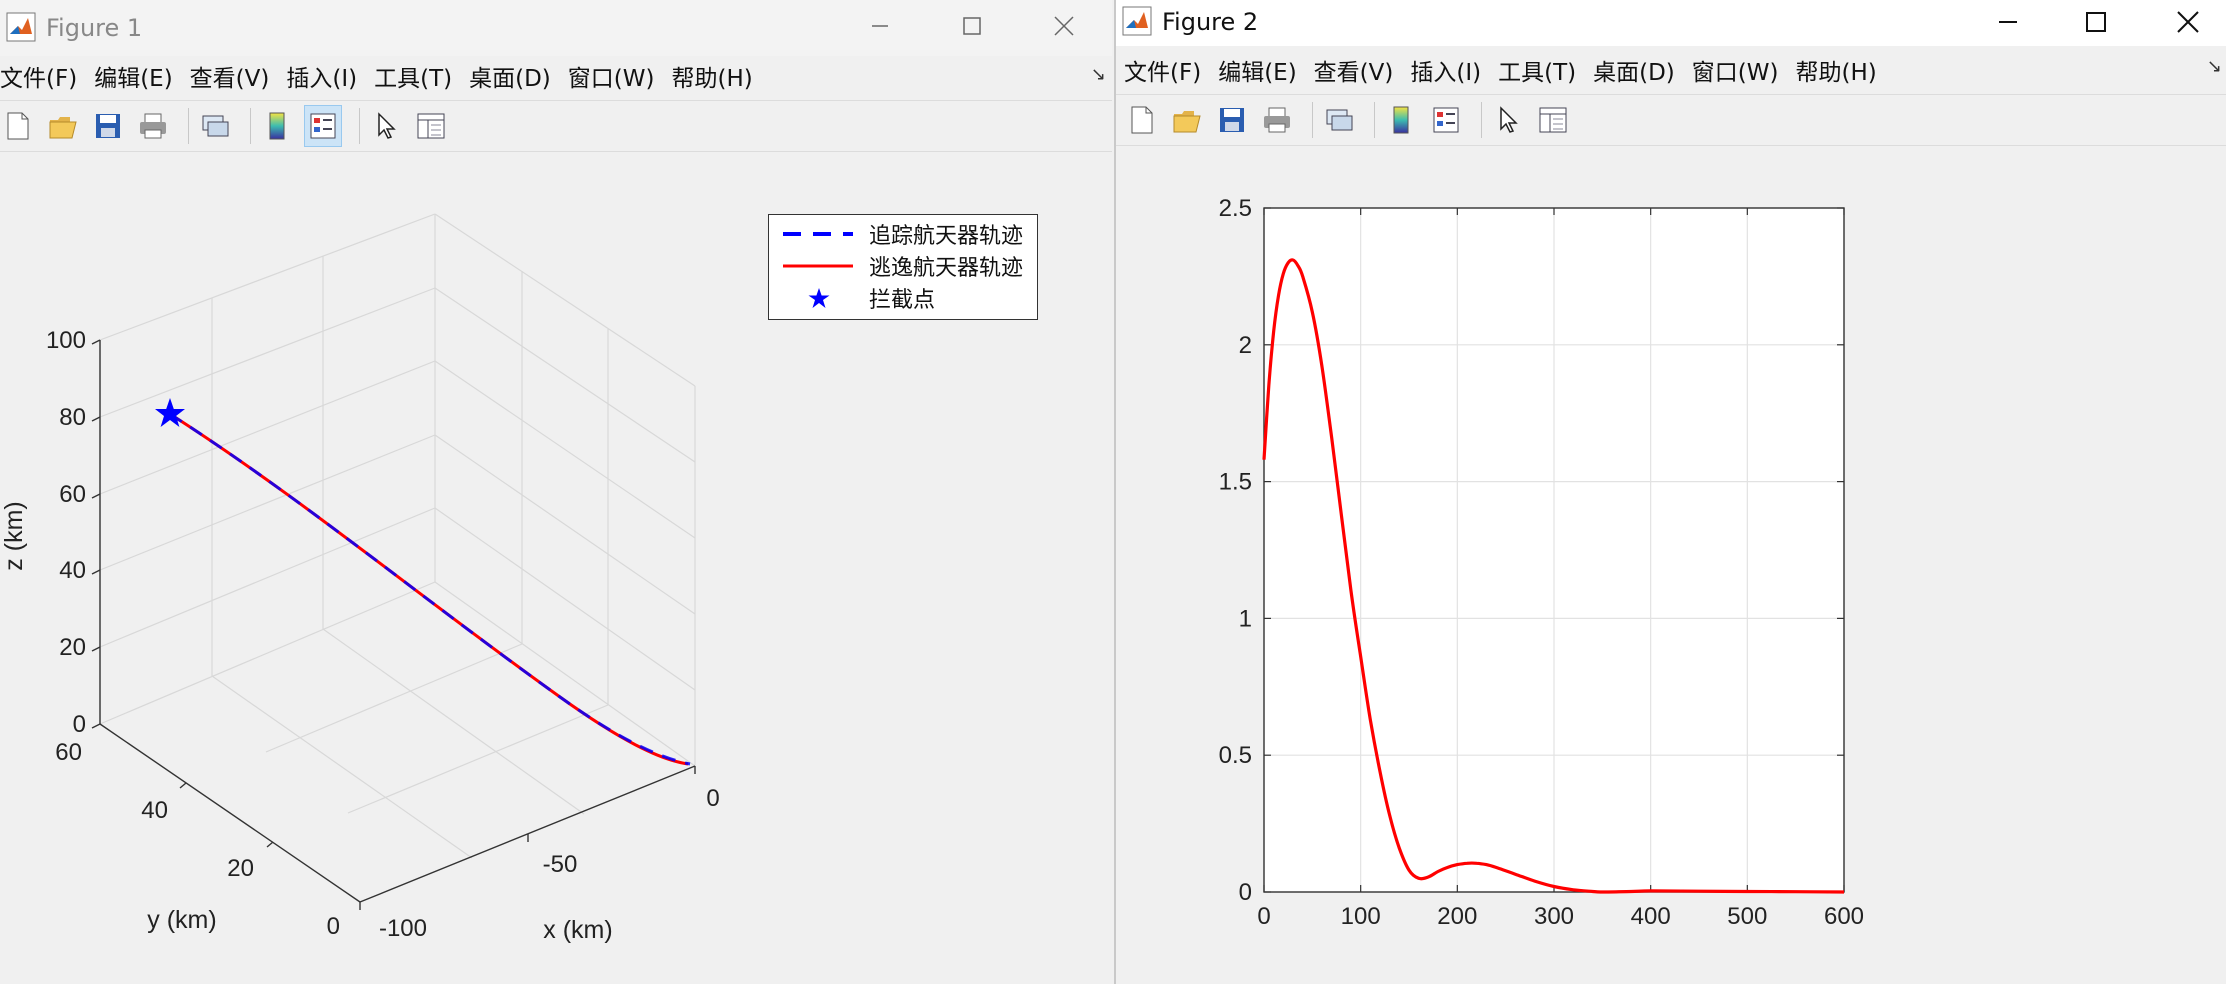 The image size is (2226, 984). I want to click on y-tick-label: 20, so click(240, 868).